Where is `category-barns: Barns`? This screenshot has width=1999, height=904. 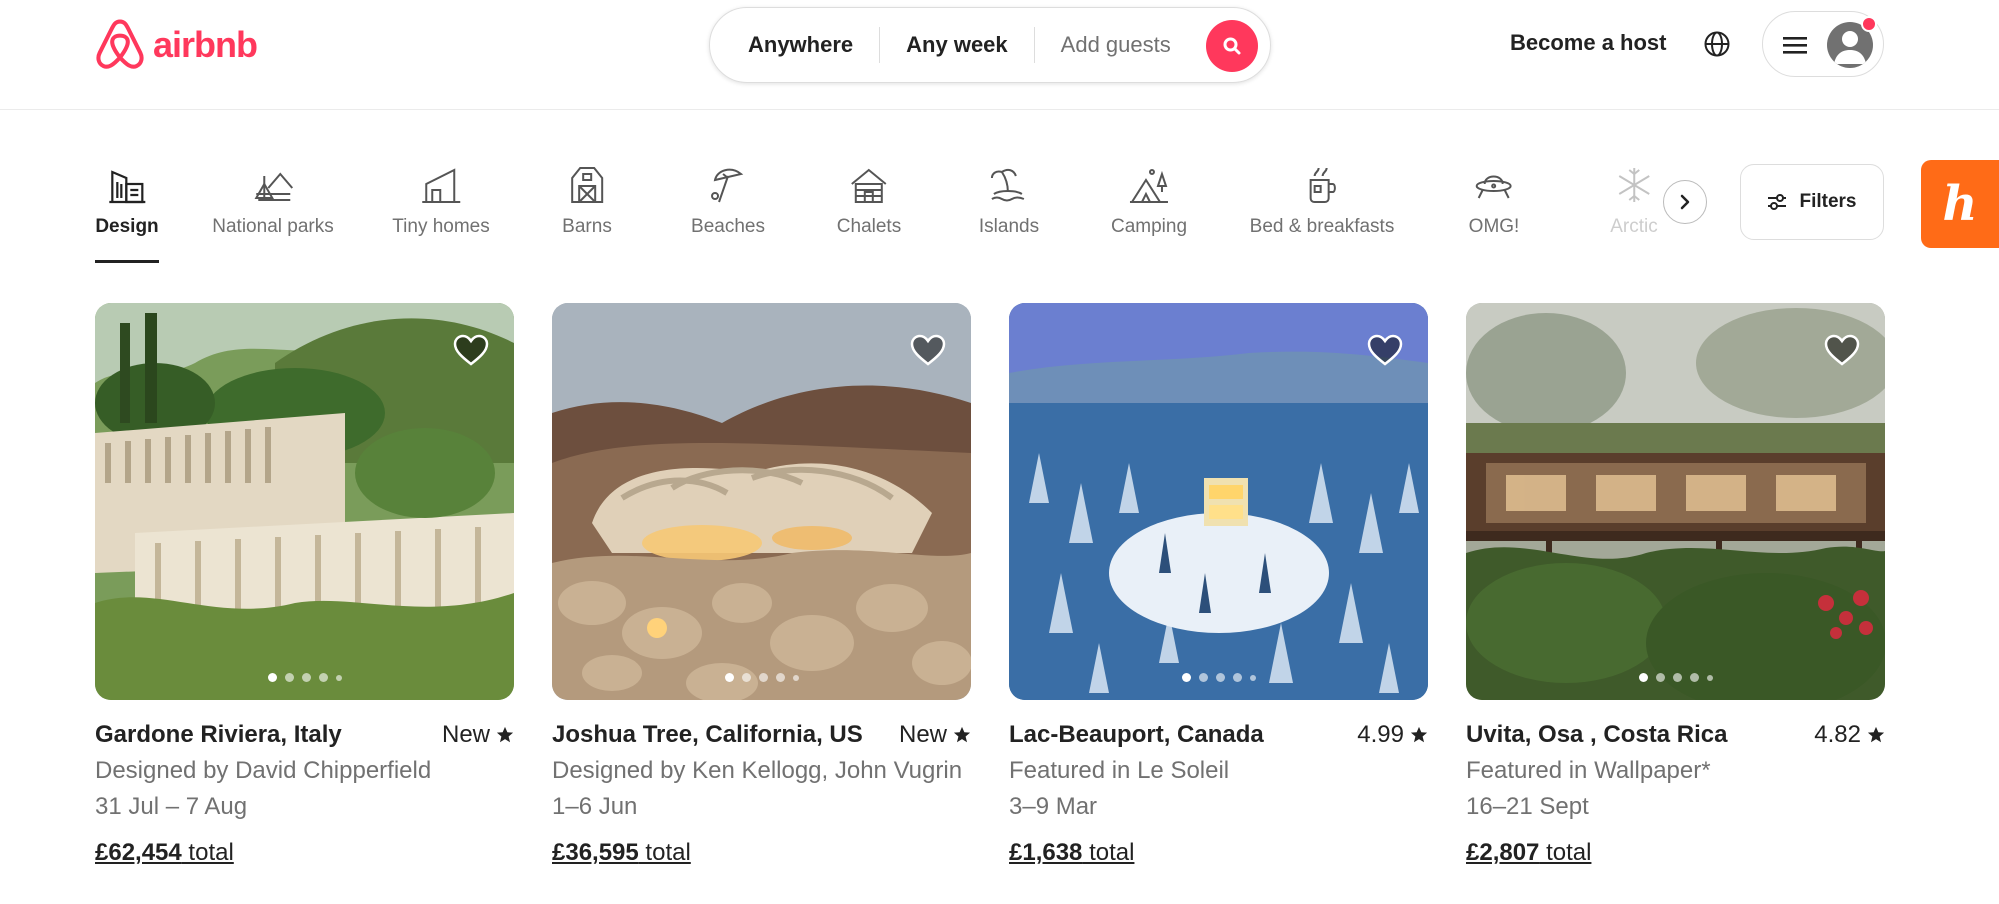 category-barns: Barns is located at coordinates (587, 201).